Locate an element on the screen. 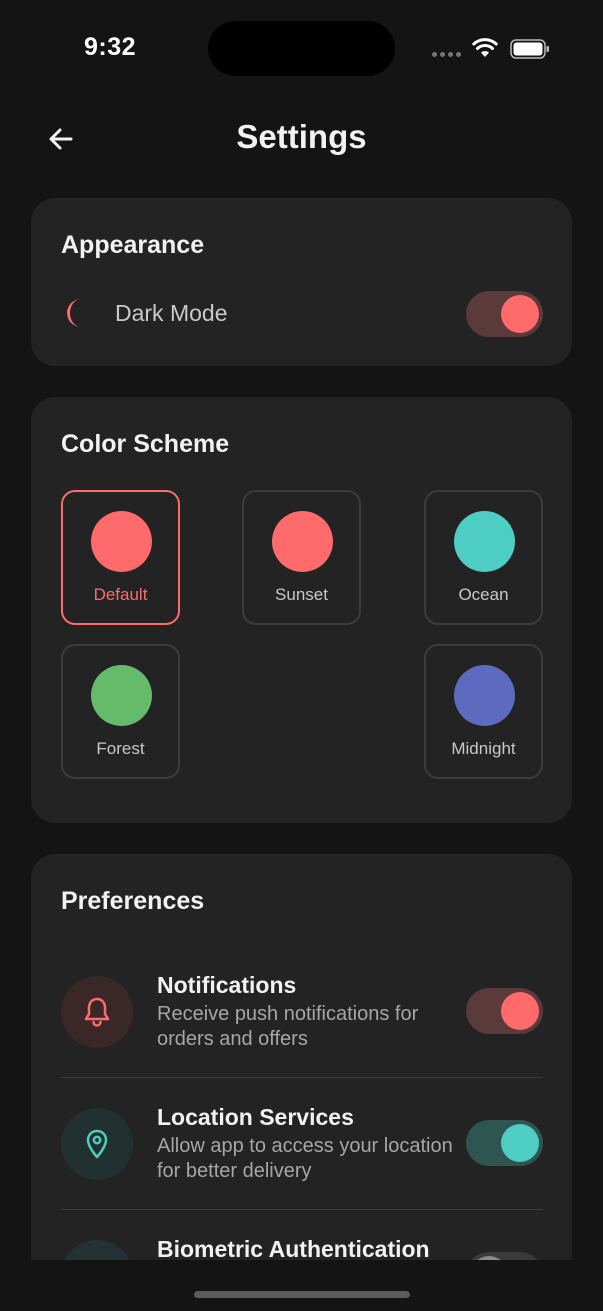 This screenshot has height=1311, width=603. color-option-label: Midnight is located at coordinates (483, 748).